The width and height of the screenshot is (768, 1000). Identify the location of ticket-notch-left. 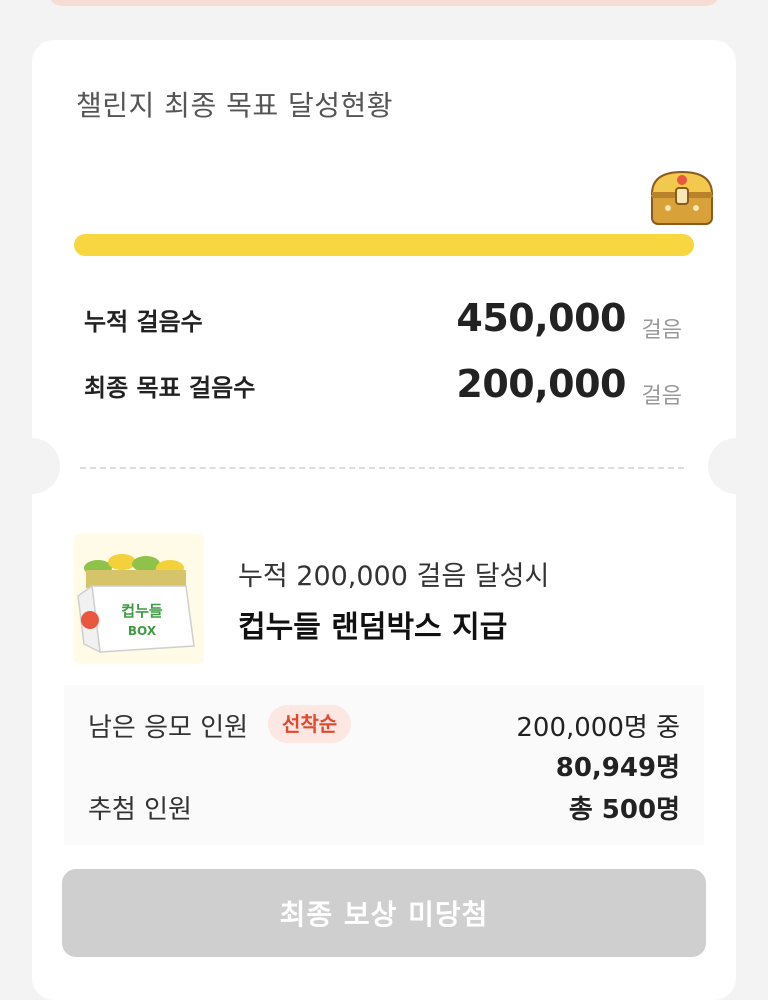
(32, 466).